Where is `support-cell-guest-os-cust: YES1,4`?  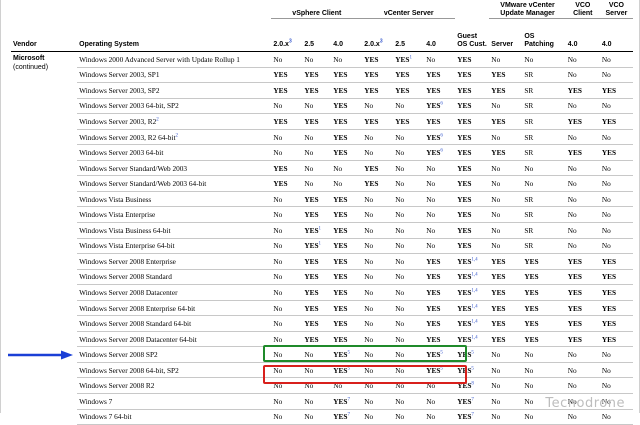 support-cell-guest-os-cust: YES1,4 is located at coordinates (472, 292).